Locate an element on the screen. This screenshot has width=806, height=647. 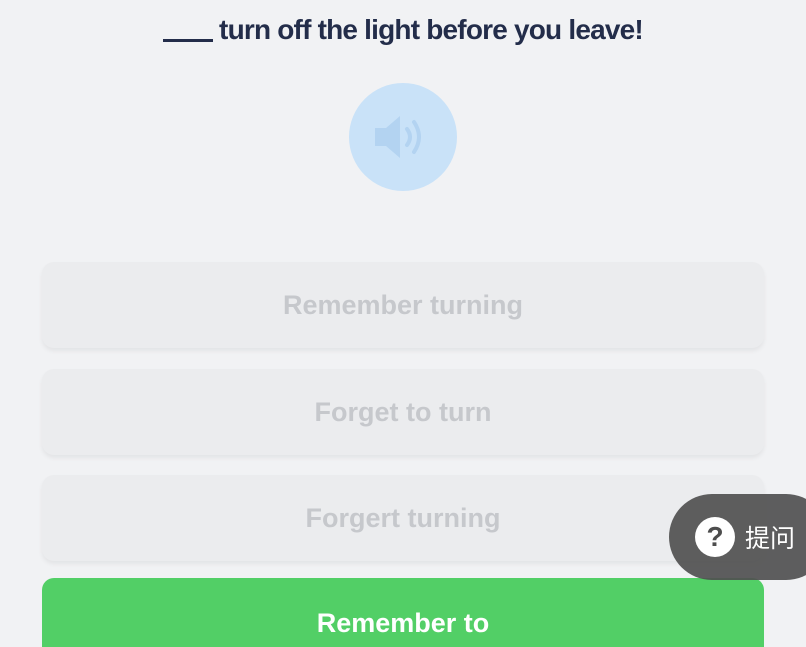
question-icon: ? is located at coordinates (715, 537).